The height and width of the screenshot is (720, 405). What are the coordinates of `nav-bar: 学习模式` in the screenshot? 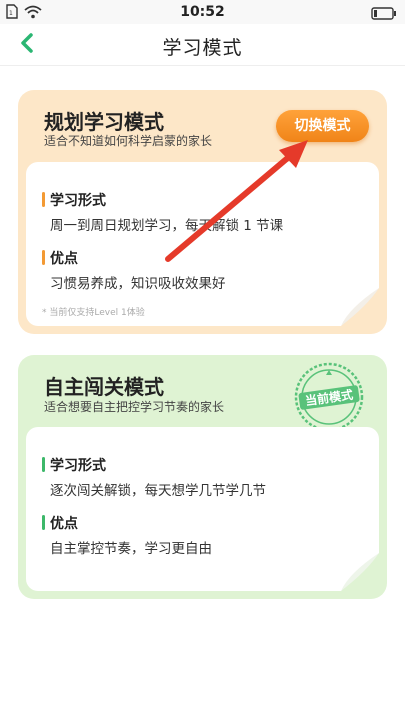 It's located at (202, 45).